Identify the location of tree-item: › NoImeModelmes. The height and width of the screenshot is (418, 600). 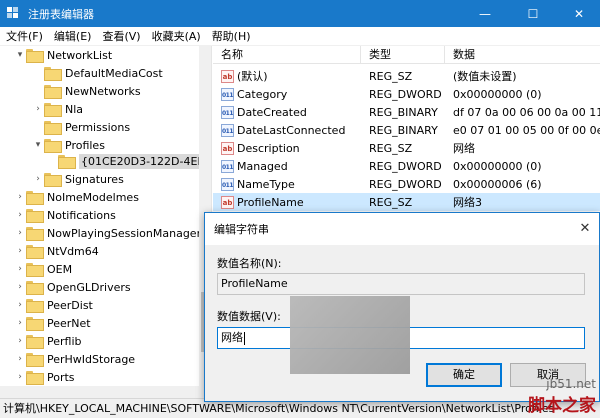
(76, 197).